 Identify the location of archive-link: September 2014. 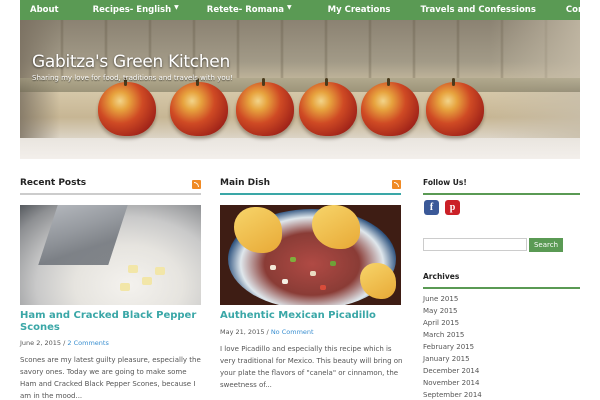
(452, 395).